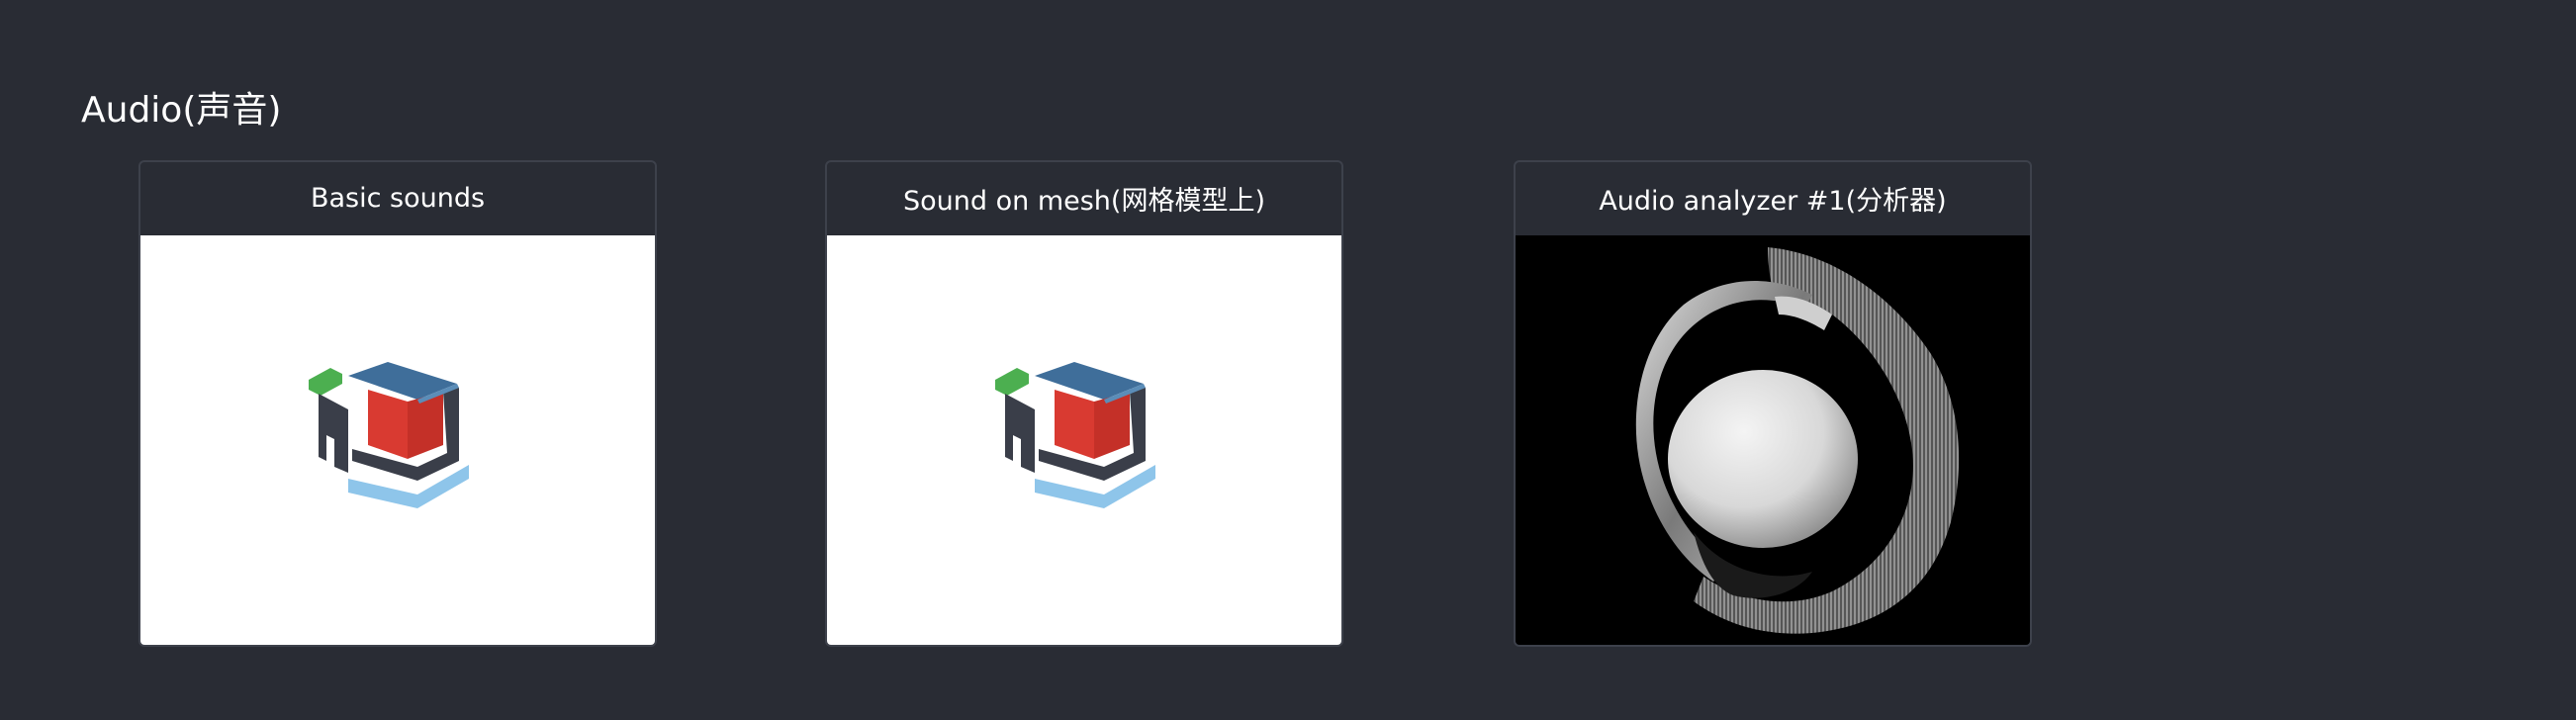  What do you see at coordinates (1773, 201) in the screenshot?
I see `card-title: Audio analyzer #1(分析器)` at bounding box center [1773, 201].